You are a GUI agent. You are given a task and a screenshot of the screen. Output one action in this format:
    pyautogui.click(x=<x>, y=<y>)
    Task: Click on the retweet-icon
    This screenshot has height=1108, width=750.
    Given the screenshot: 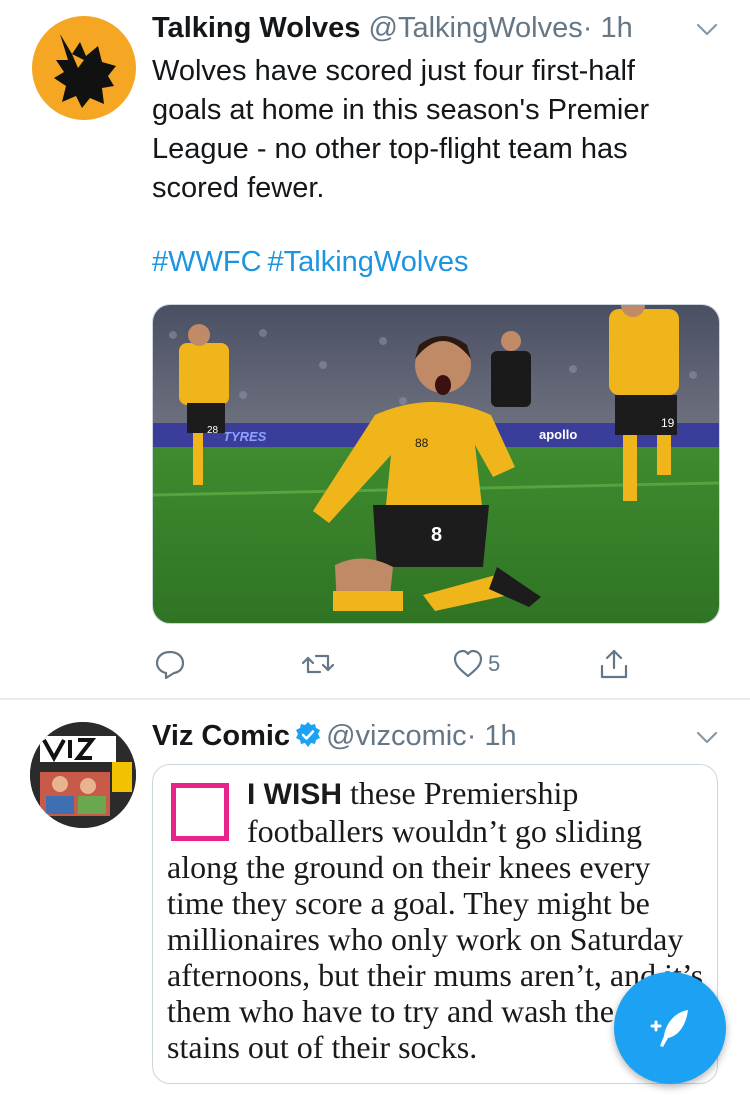 What is the action you would take?
    pyautogui.click(x=318, y=664)
    